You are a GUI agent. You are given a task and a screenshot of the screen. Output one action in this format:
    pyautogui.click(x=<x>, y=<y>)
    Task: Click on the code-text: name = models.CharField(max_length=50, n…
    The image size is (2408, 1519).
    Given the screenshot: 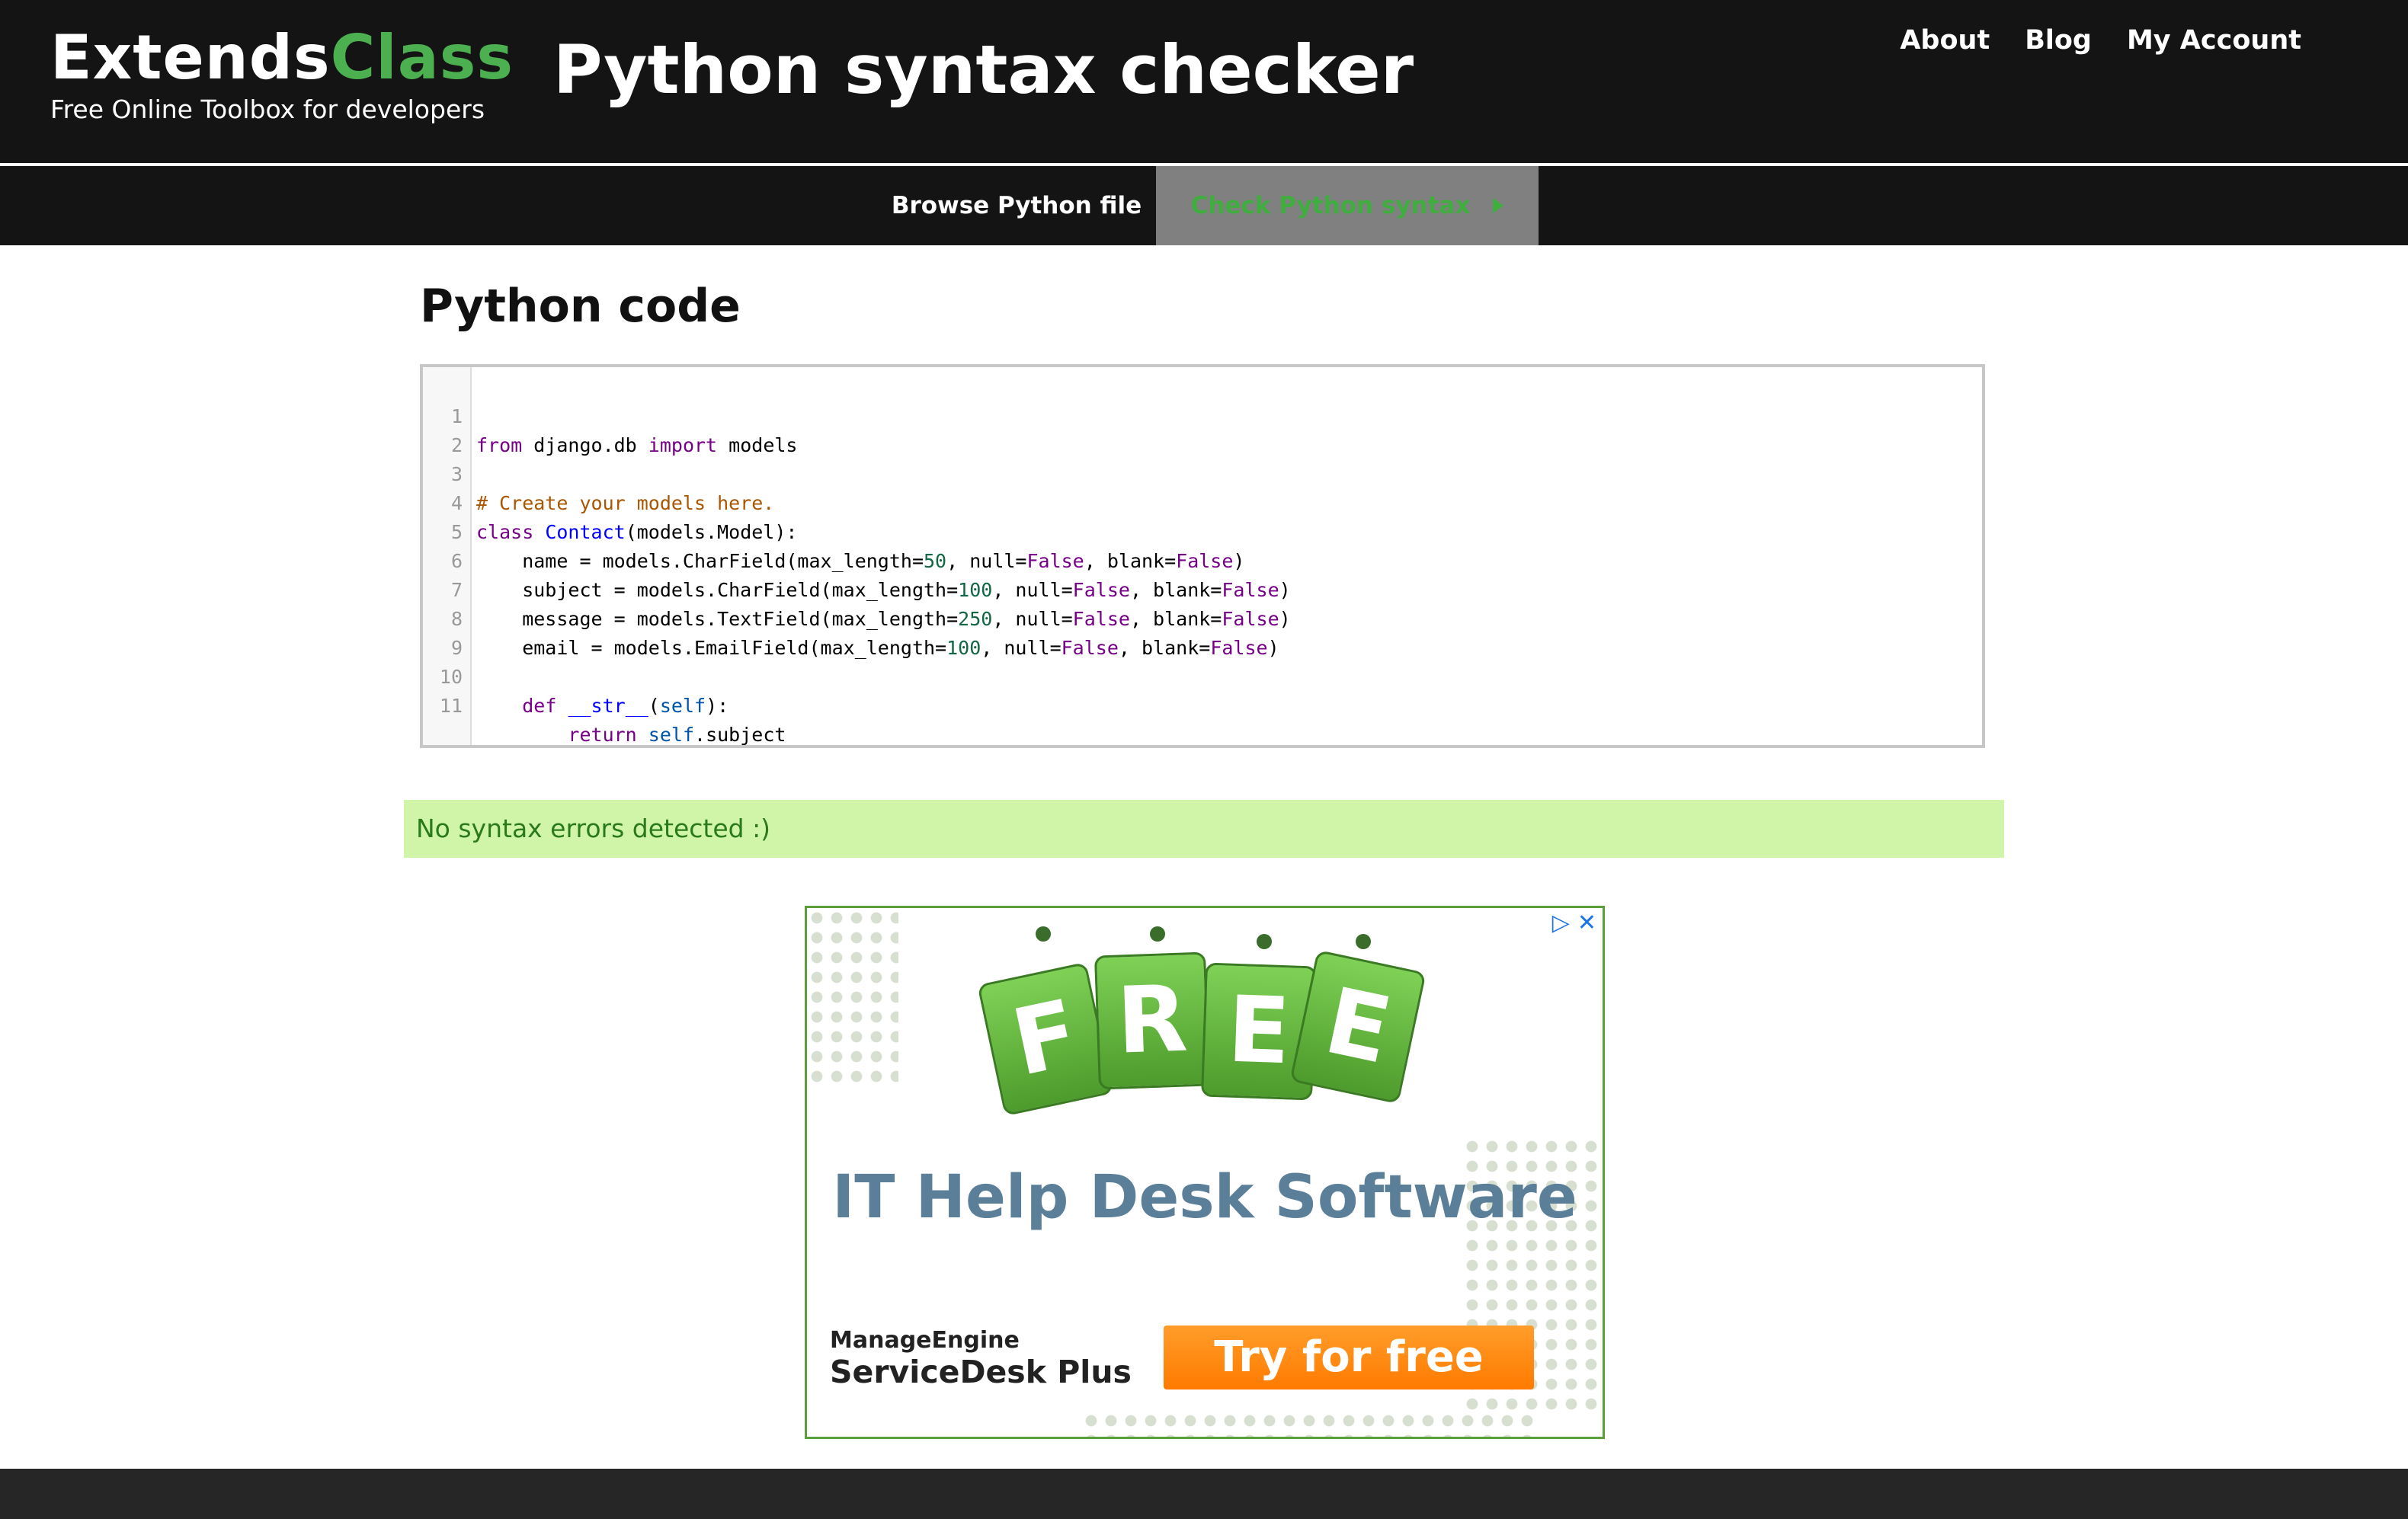 What is the action you would take?
    pyautogui.click(x=860, y=561)
    